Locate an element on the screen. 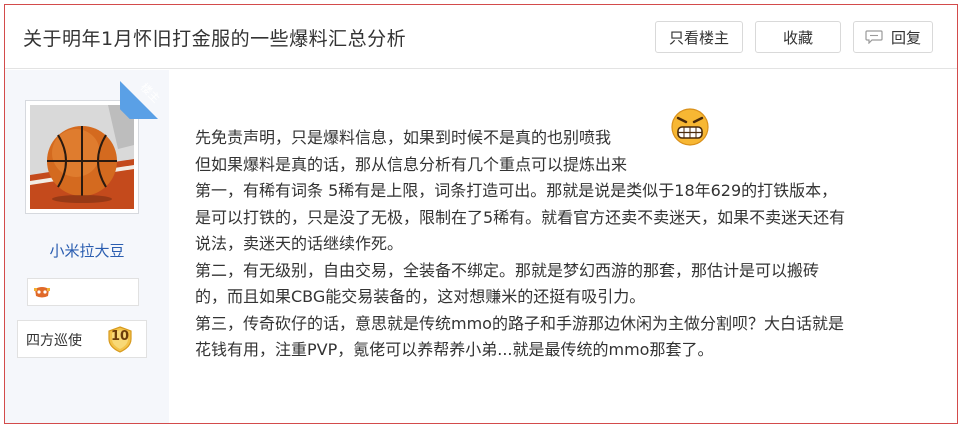 Image resolution: width=962 pixels, height=428 pixels. thread-header: 关于明年1月怀旧打金服的一些爆料汇总分析 只看楼主 收藏 回复 is located at coordinates (481, 37).